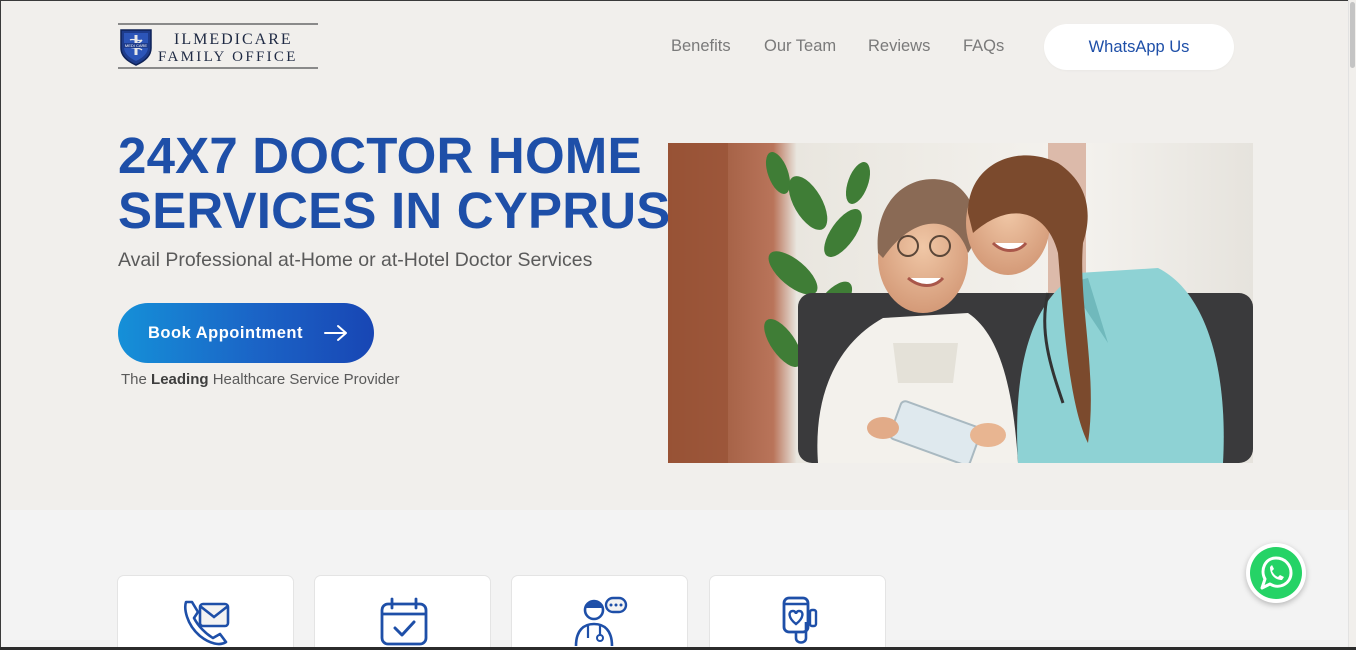 This screenshot has width=1356, height=650. What do you see at coordinates (1139, 47) in the screenshot?
I see `whatsapp-us-button: WhatsApp Us` at bounding box center [1139, 47].